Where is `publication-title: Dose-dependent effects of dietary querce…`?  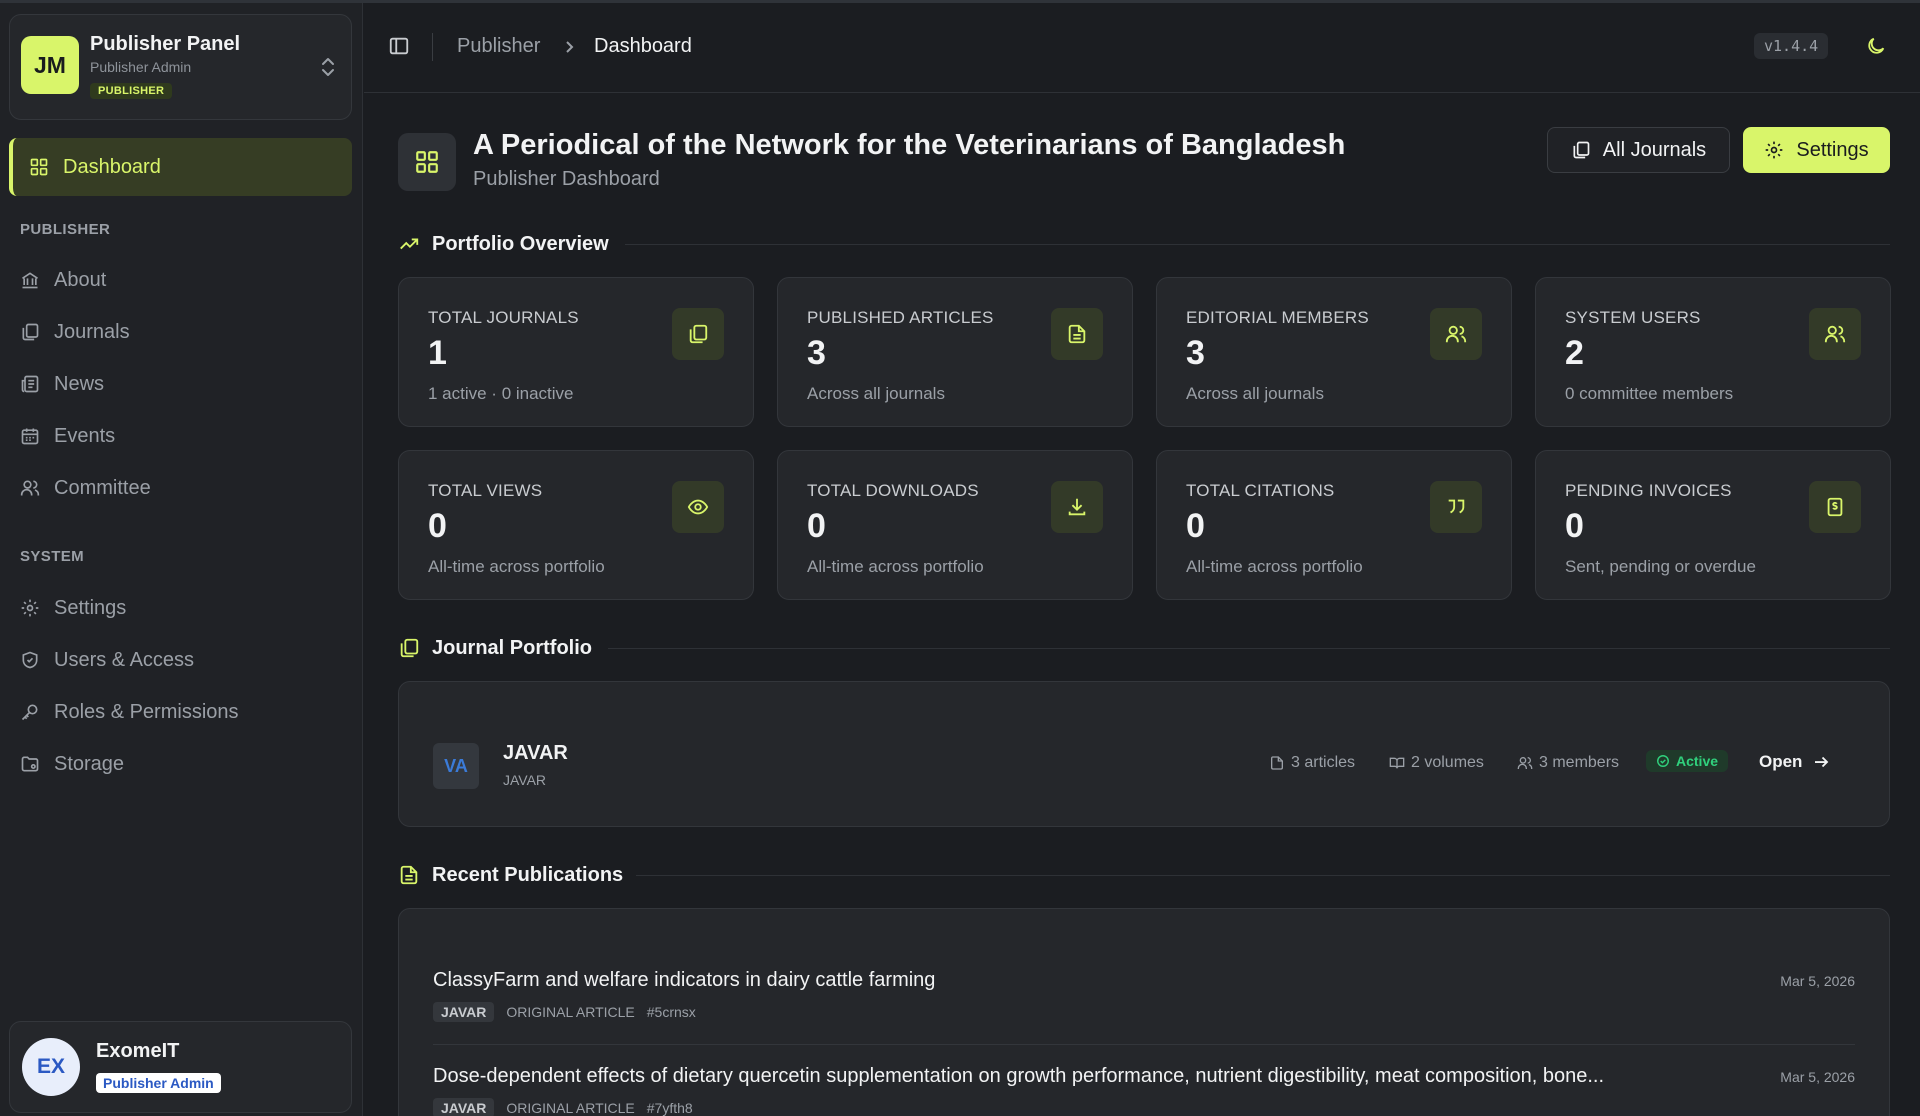
publication-title: Dose-dependent effects of dietary querce… is located at coordinates (1083, 1076).